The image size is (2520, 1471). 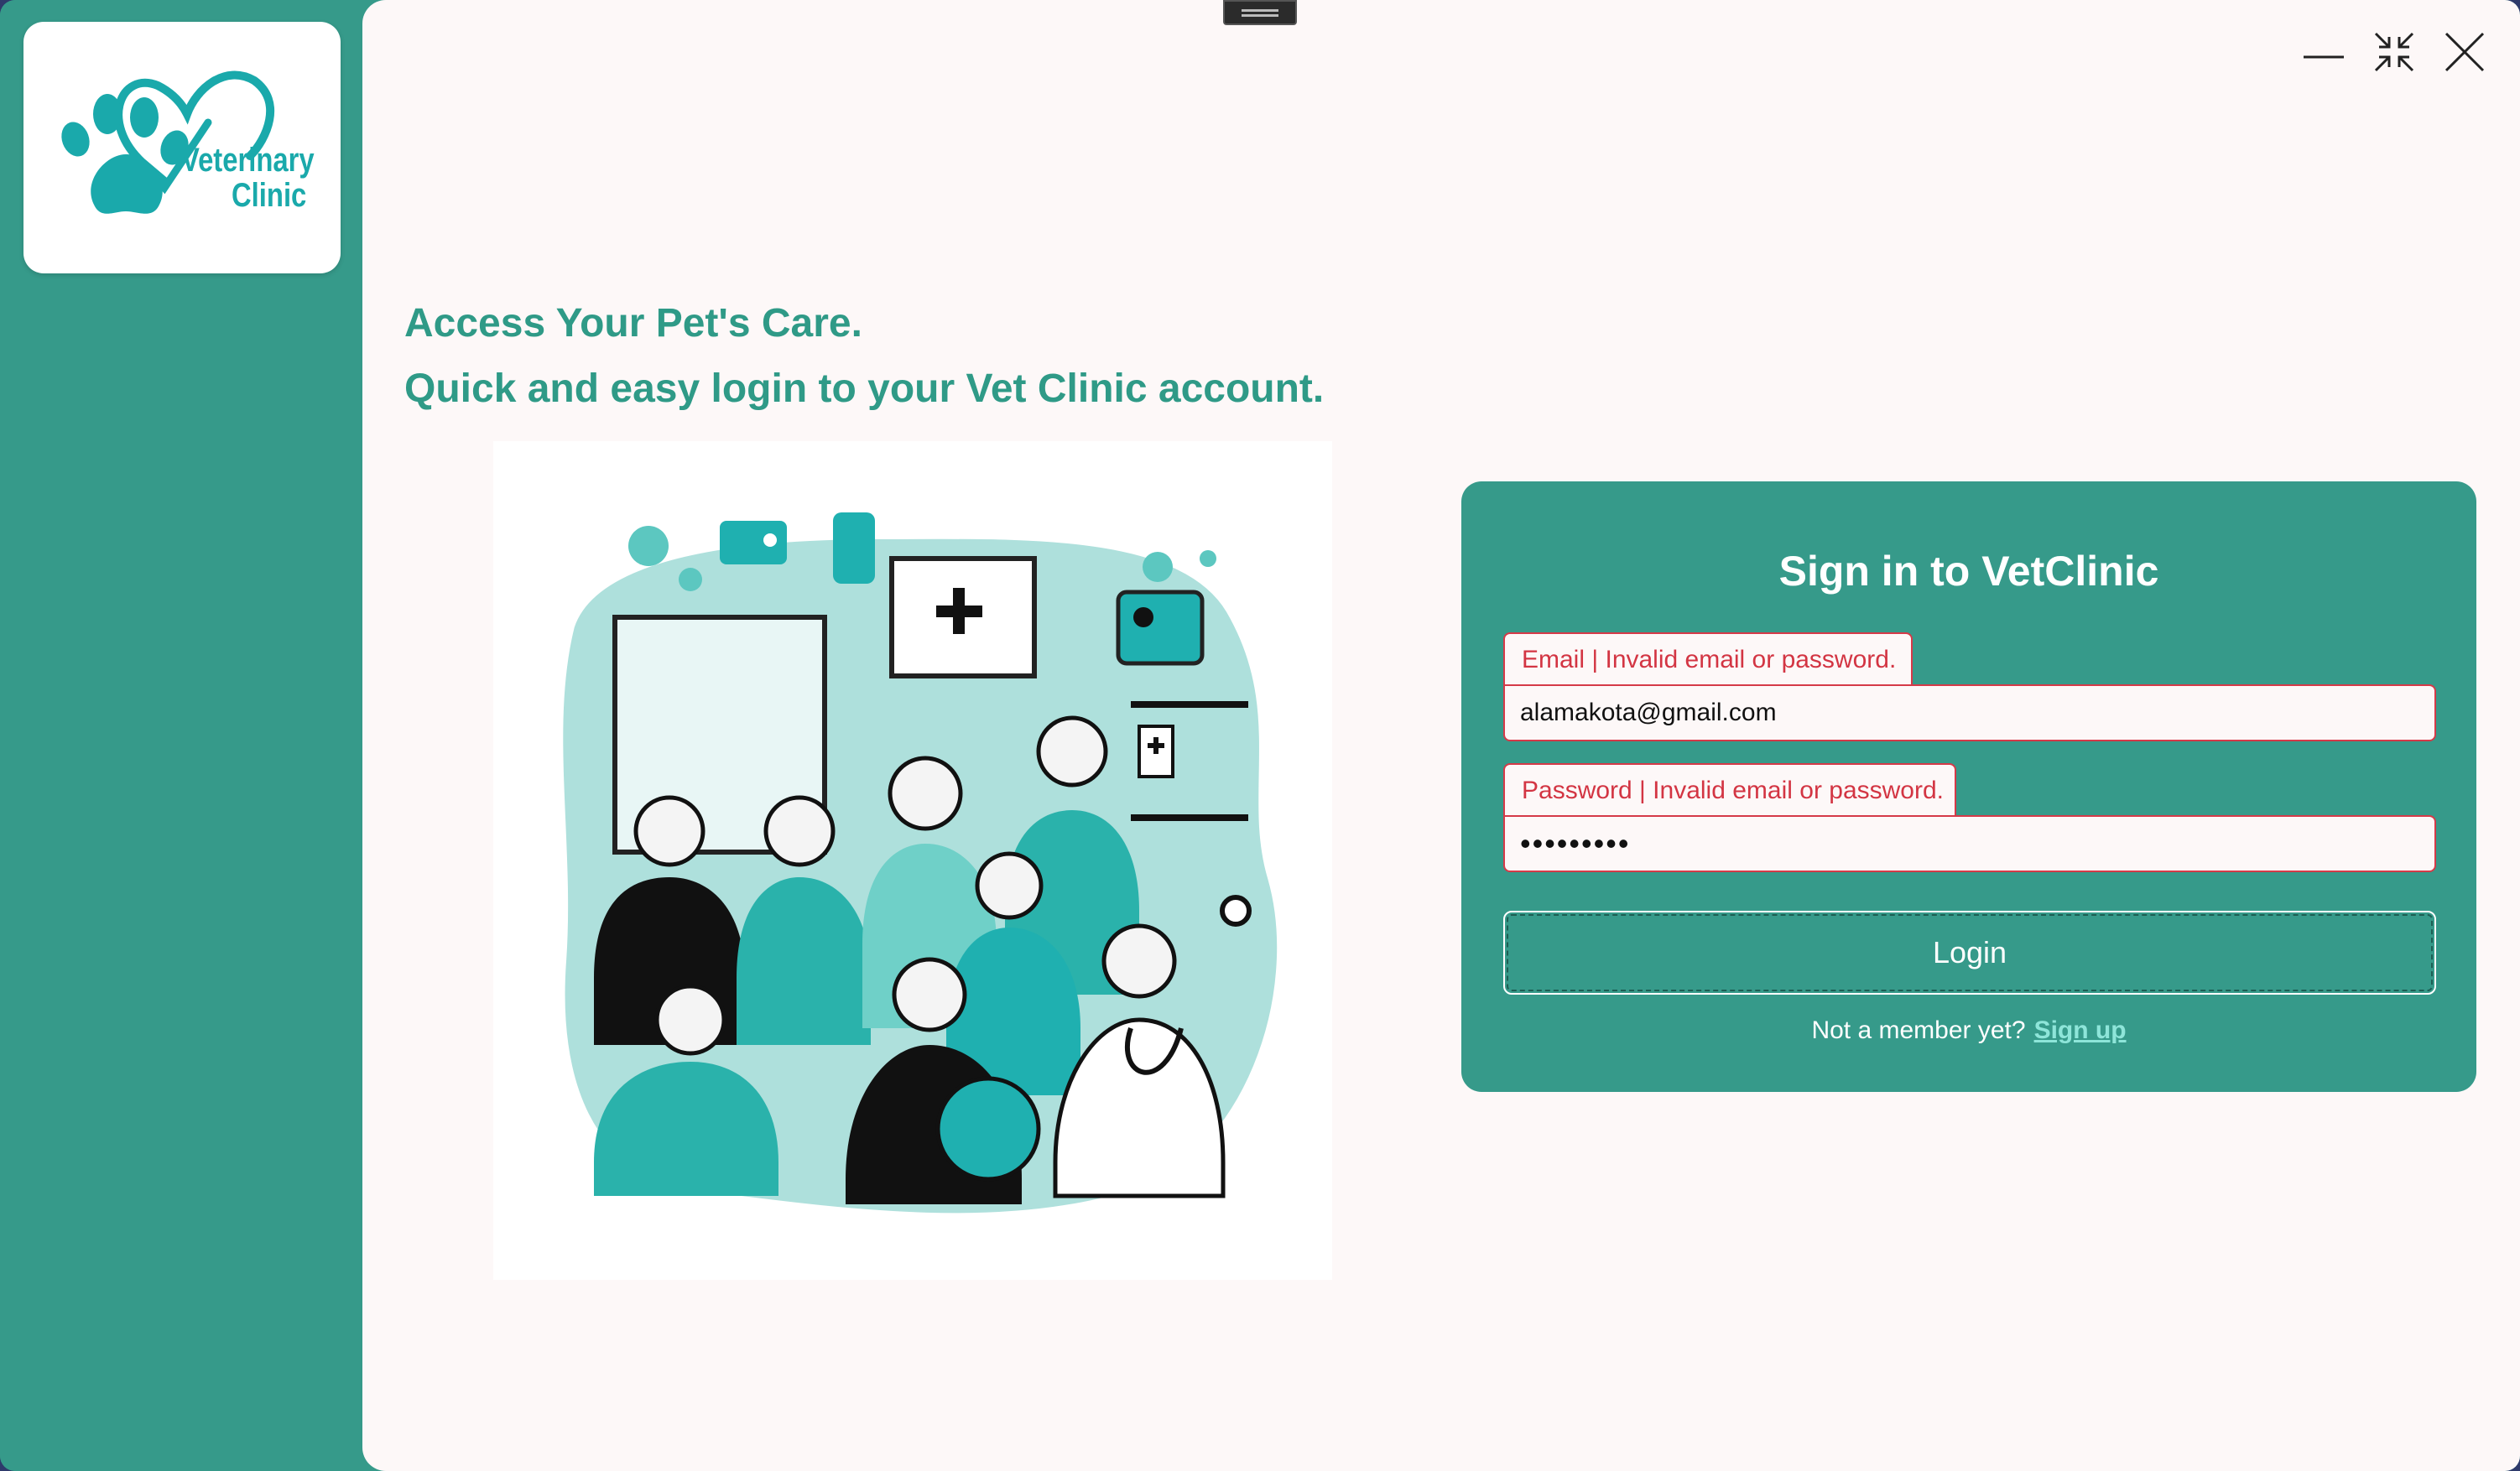 I want to click on password-field, so click(x=1970, y=843).